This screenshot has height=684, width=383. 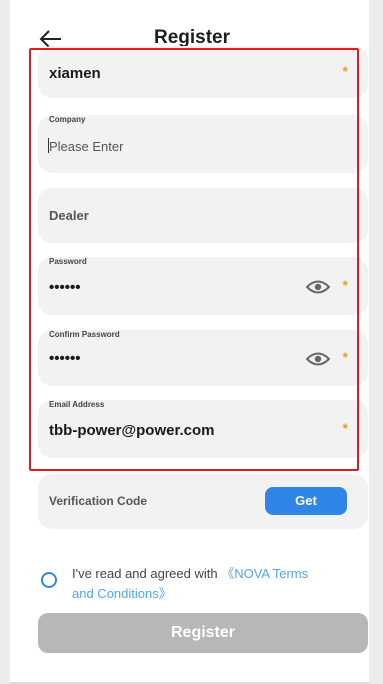 I want to click on register-button: Register, so click(x=203, y=633).